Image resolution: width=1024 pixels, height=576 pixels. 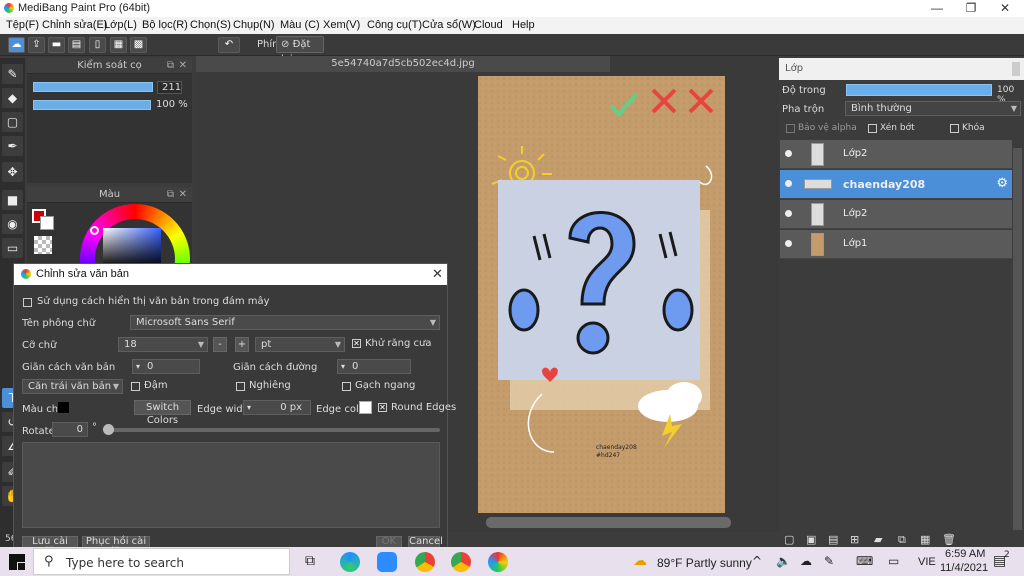 What do you see at coordinates (523, 25) in the screenshot?
I see `menu-help: Help` at bounding box center [523, 25].